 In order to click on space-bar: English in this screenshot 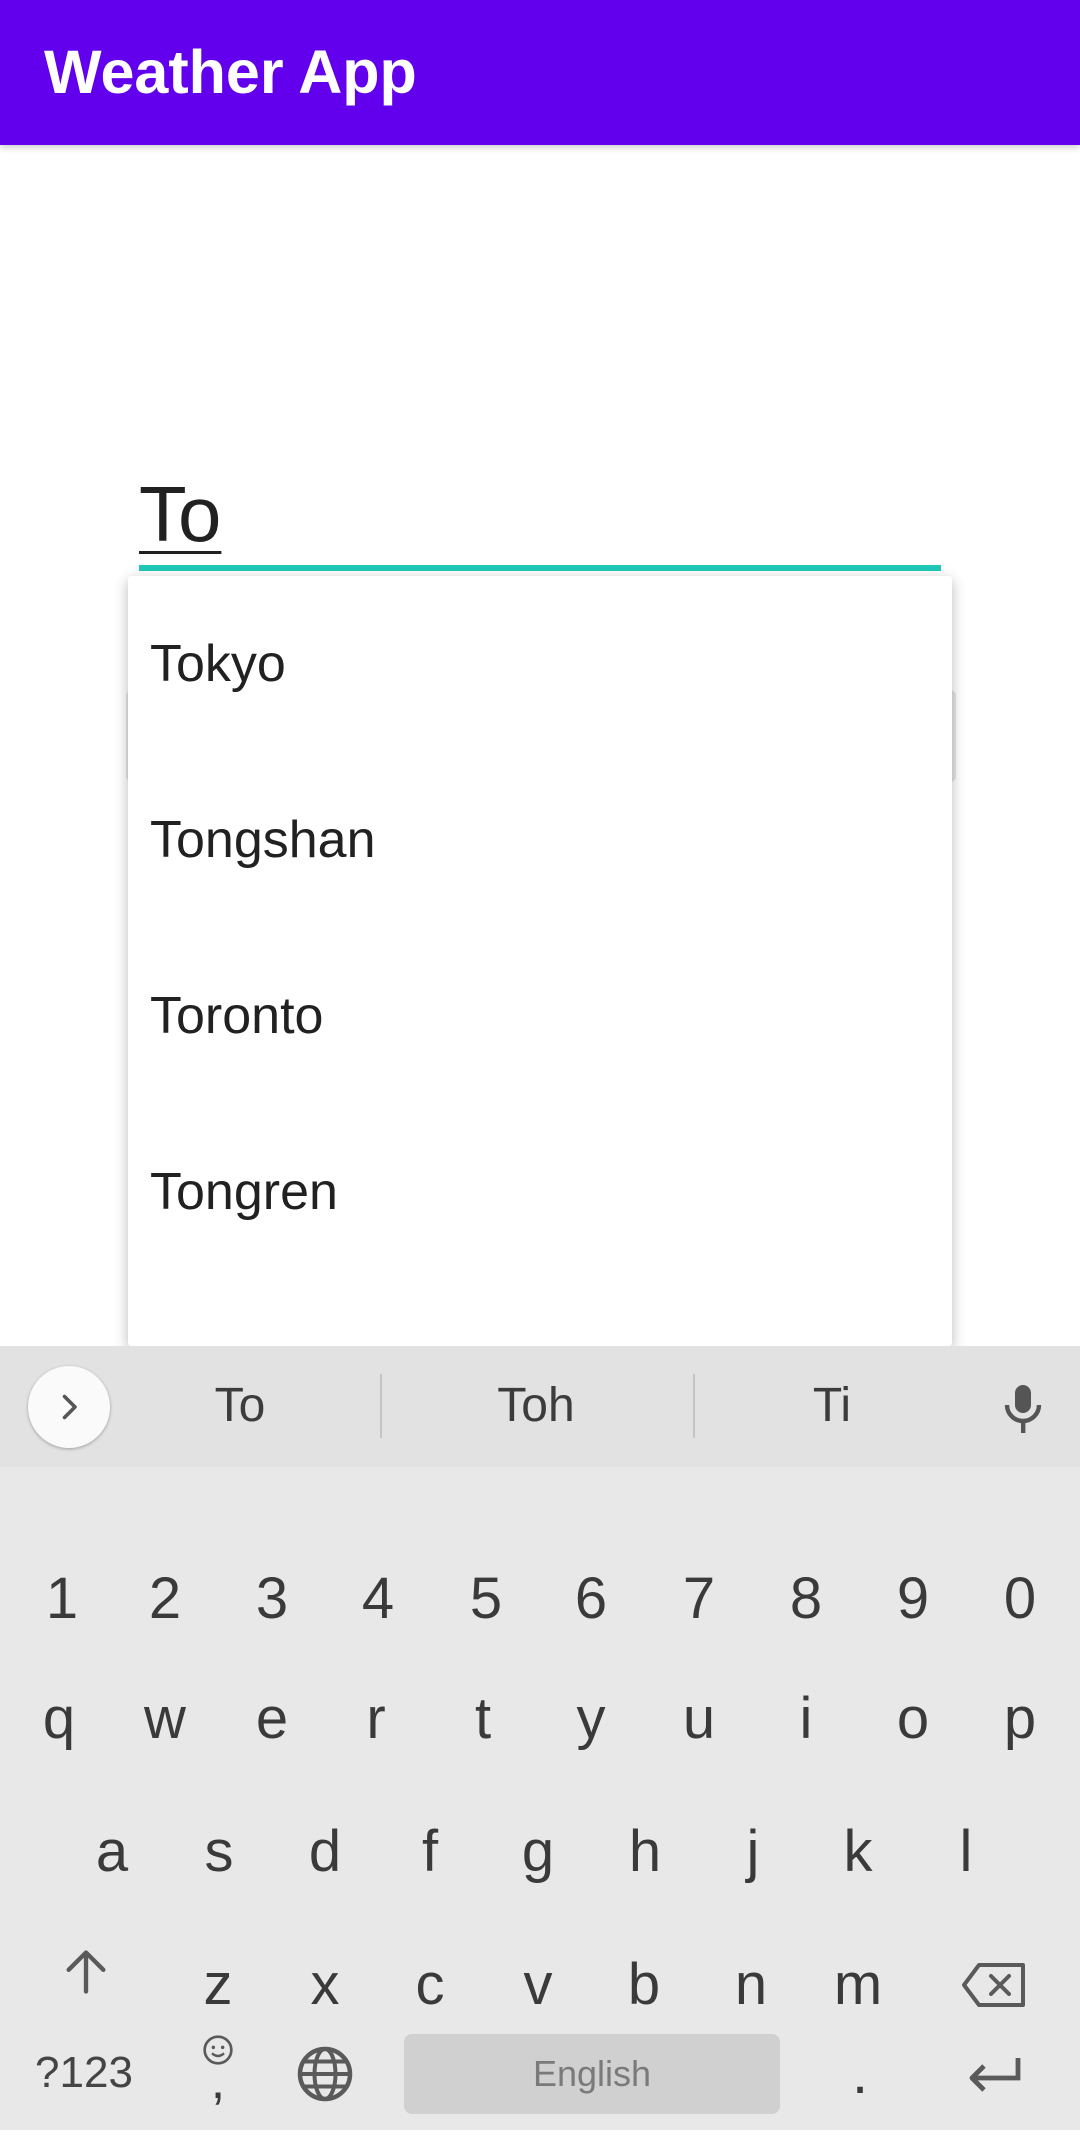, I will do `click(592, 2074)`.